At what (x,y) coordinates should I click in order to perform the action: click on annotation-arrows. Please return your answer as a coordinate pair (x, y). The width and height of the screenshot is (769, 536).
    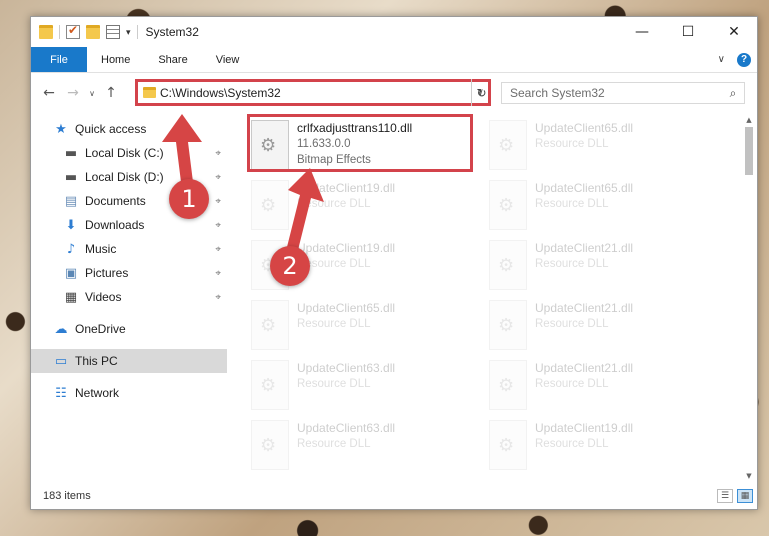
    Looking at the image, I should click on (243, 182).